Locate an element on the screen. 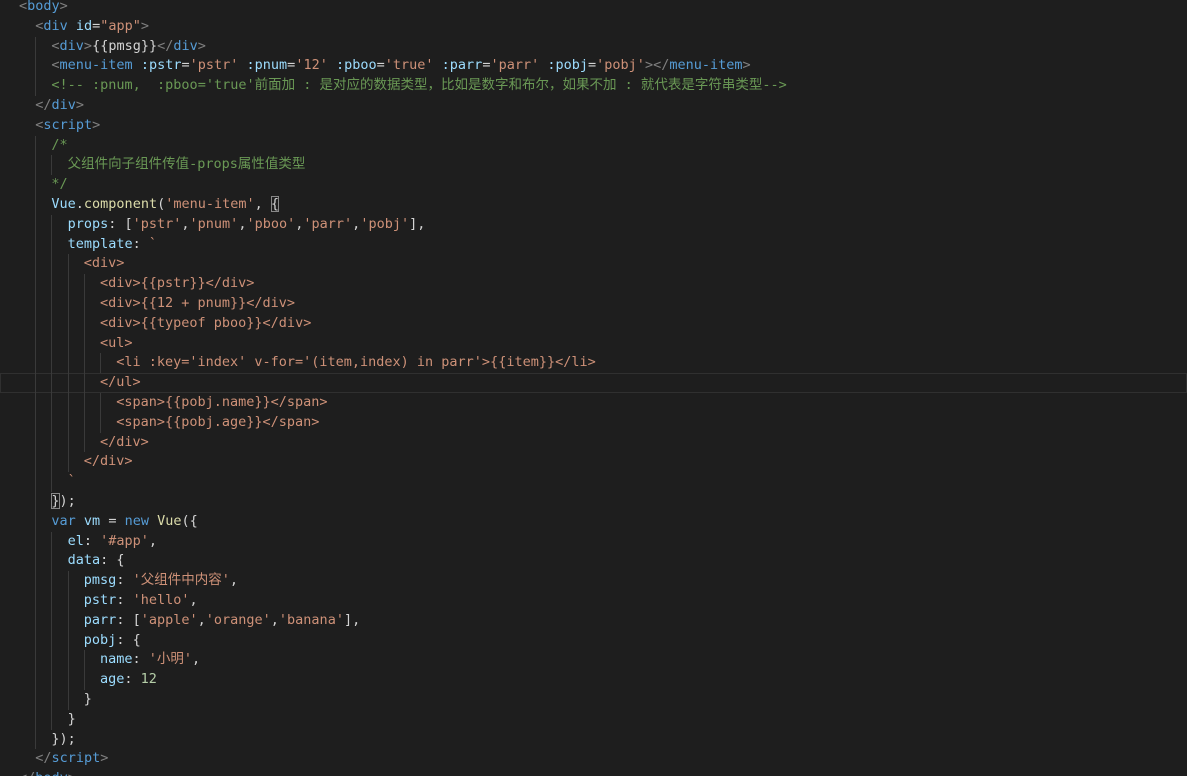 This screenshot has height=776, width=1187. code-line: </script> is located at coordinates (593, 759).